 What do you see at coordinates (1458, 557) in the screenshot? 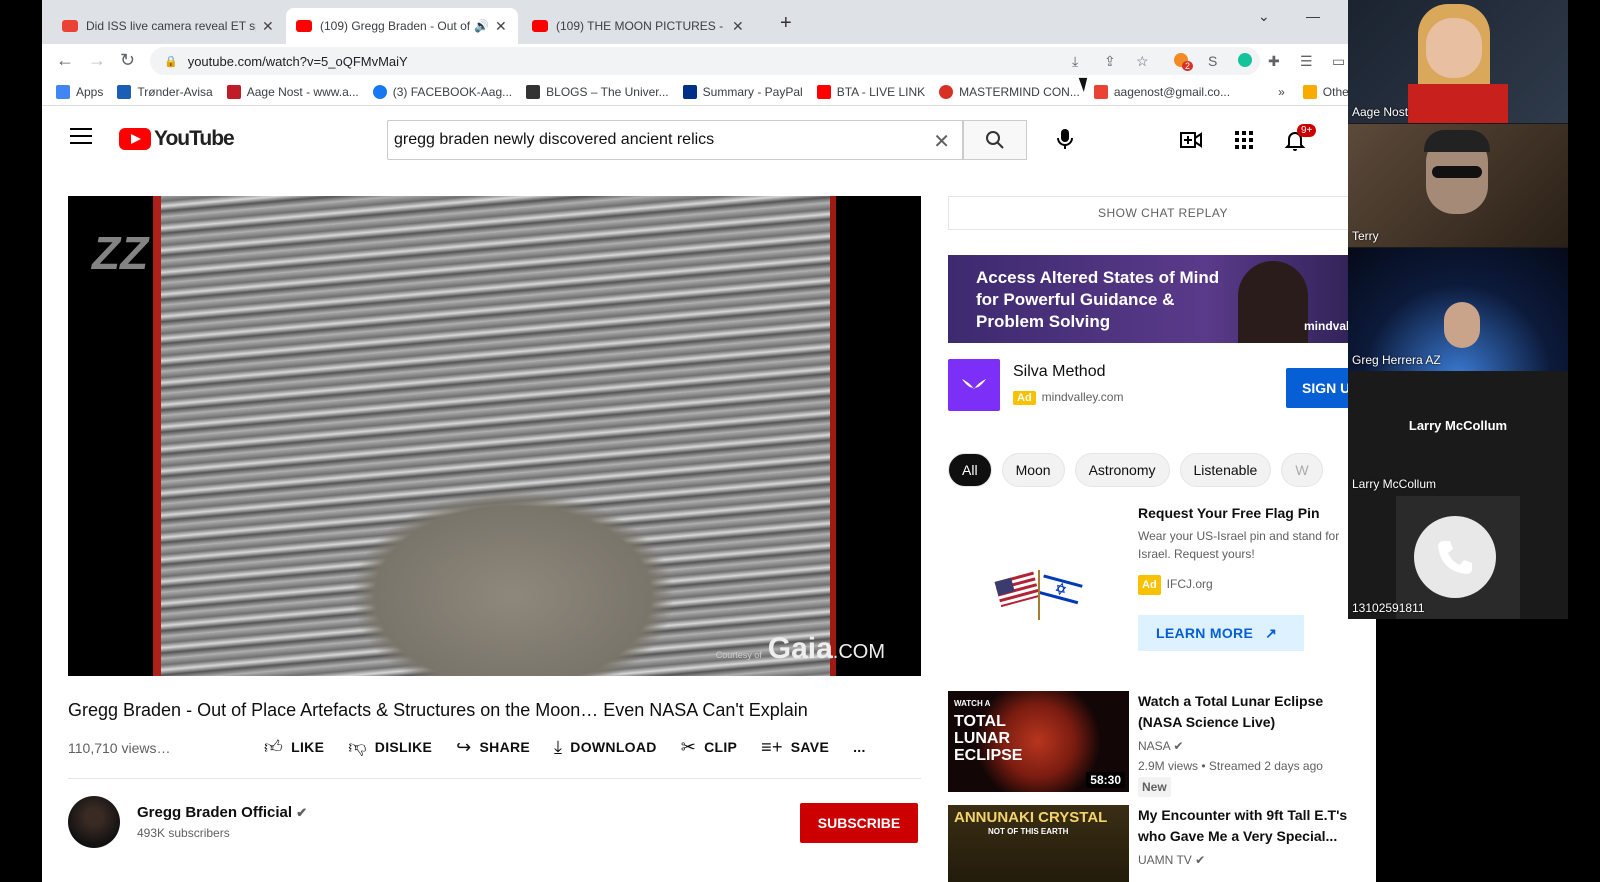
I see `participant-tile: 13102591811` at bounding box center [1458, 557].